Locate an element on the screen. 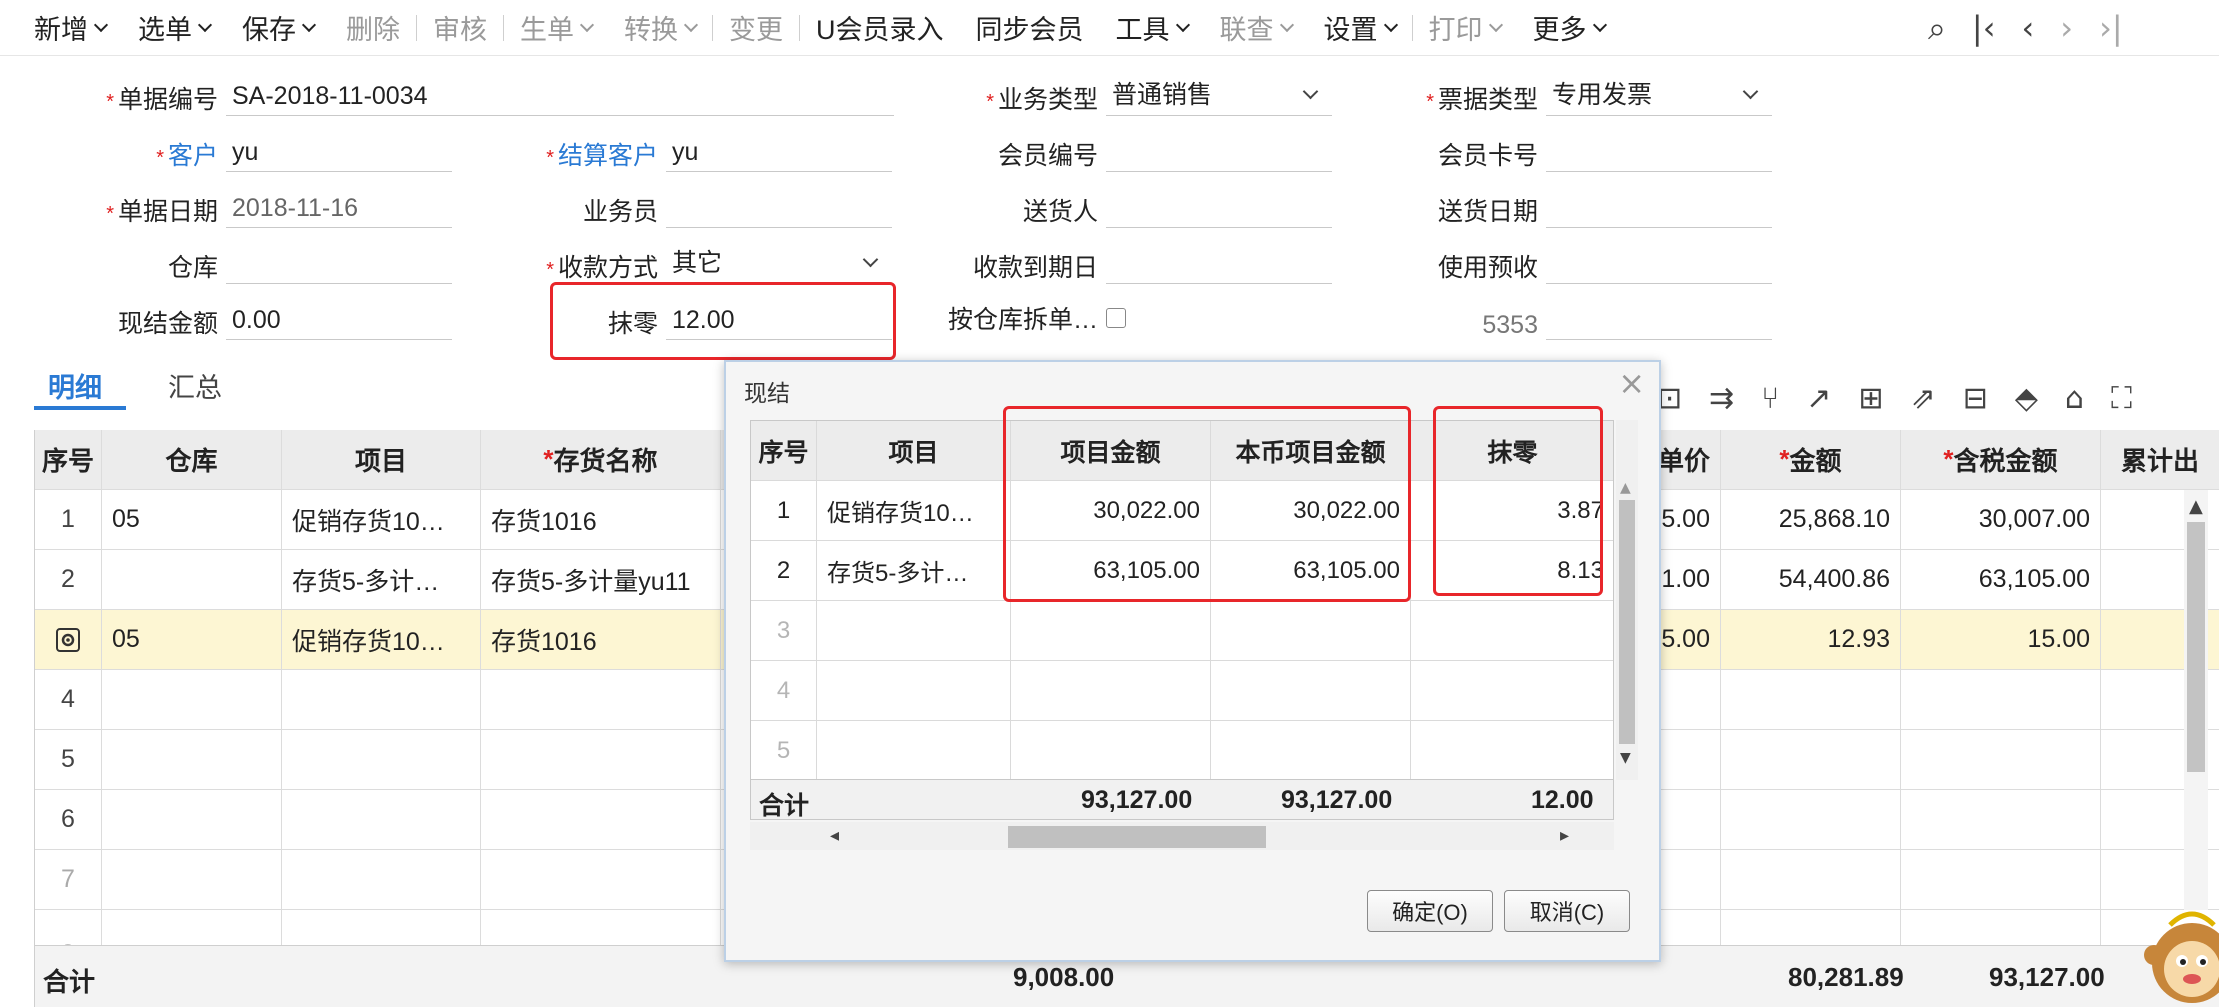  cash-amount-field: 现结金额 0.00 is located at coordinates (226, 320).